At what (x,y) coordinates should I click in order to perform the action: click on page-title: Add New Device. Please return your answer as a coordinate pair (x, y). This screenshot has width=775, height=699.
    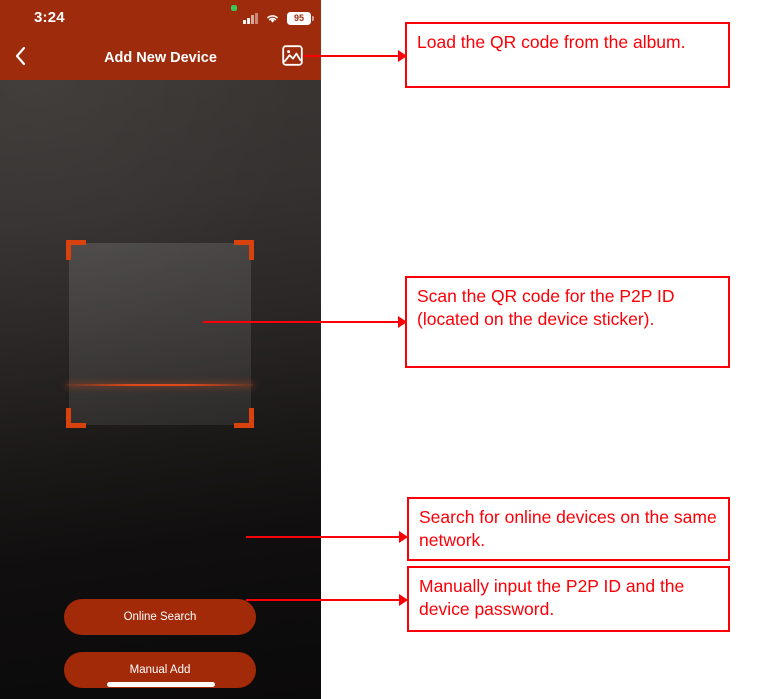
    Looking at the image, I should click on (160, 58).